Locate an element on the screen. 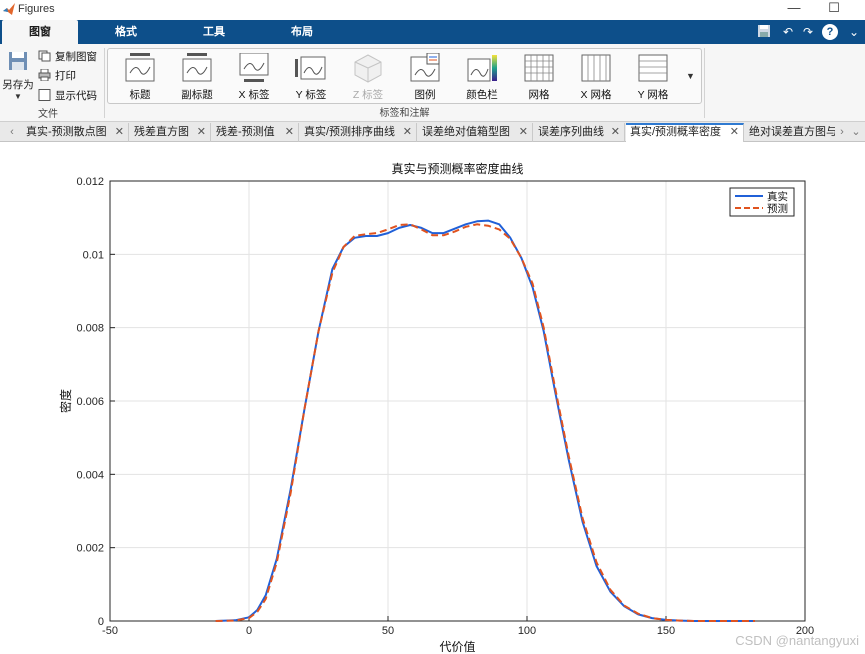 Image resolution: width=865 pixels, height=654 pixels. redo-icon: ↷ is located at coordinates (808, 32).